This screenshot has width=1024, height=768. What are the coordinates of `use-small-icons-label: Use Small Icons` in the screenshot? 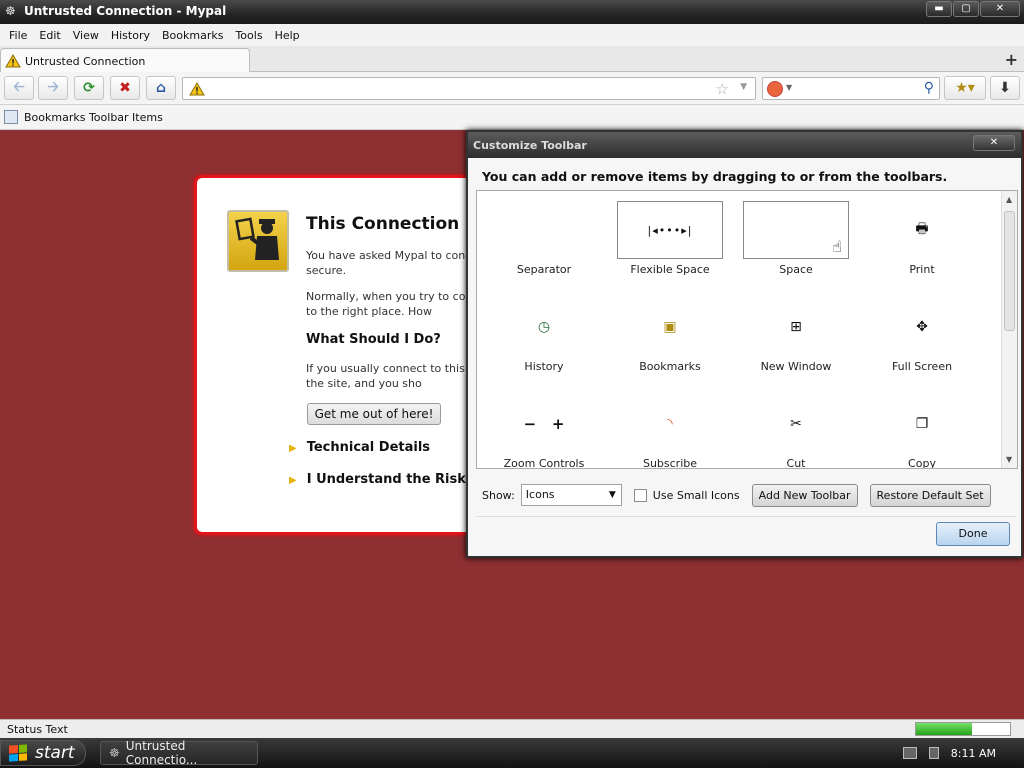 It's located at (696, 495).